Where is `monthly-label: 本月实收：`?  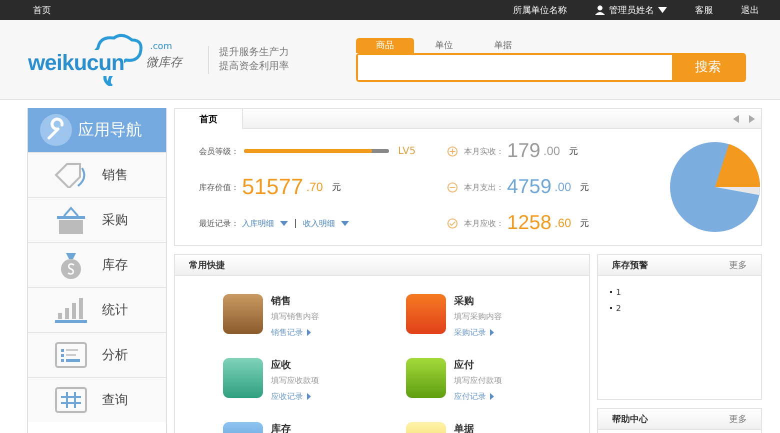
monthly-label: 本月实收： is located at coordinates (484, 151).